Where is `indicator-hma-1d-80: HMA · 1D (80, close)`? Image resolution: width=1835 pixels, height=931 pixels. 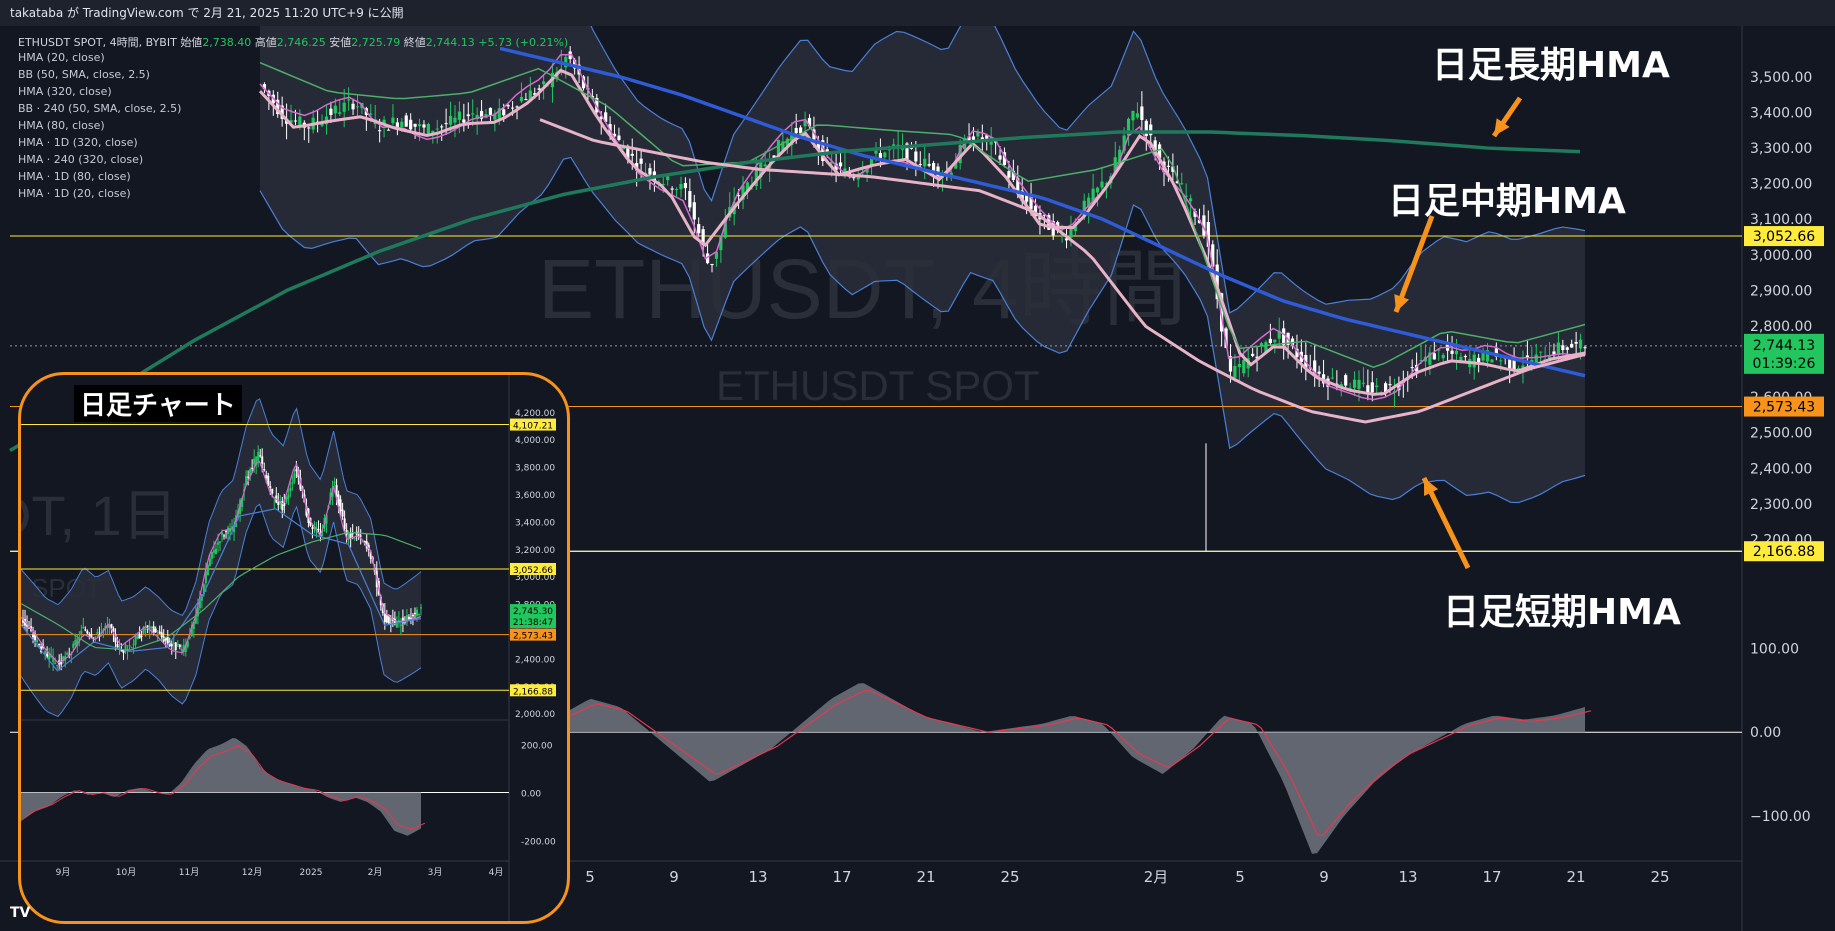
indicator-hma-1d-80: HMA · 1D (80, close) is located at coordinates (74, 176).